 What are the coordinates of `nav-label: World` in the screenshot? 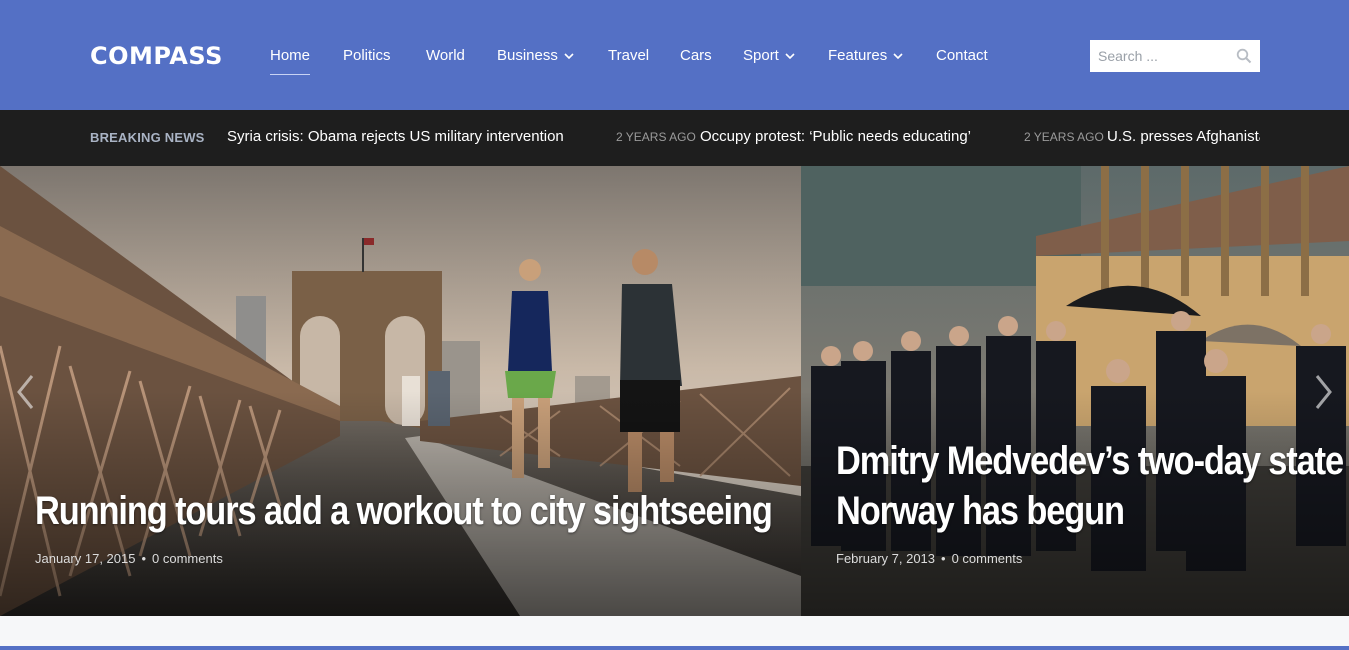 It's located at (445, 55).